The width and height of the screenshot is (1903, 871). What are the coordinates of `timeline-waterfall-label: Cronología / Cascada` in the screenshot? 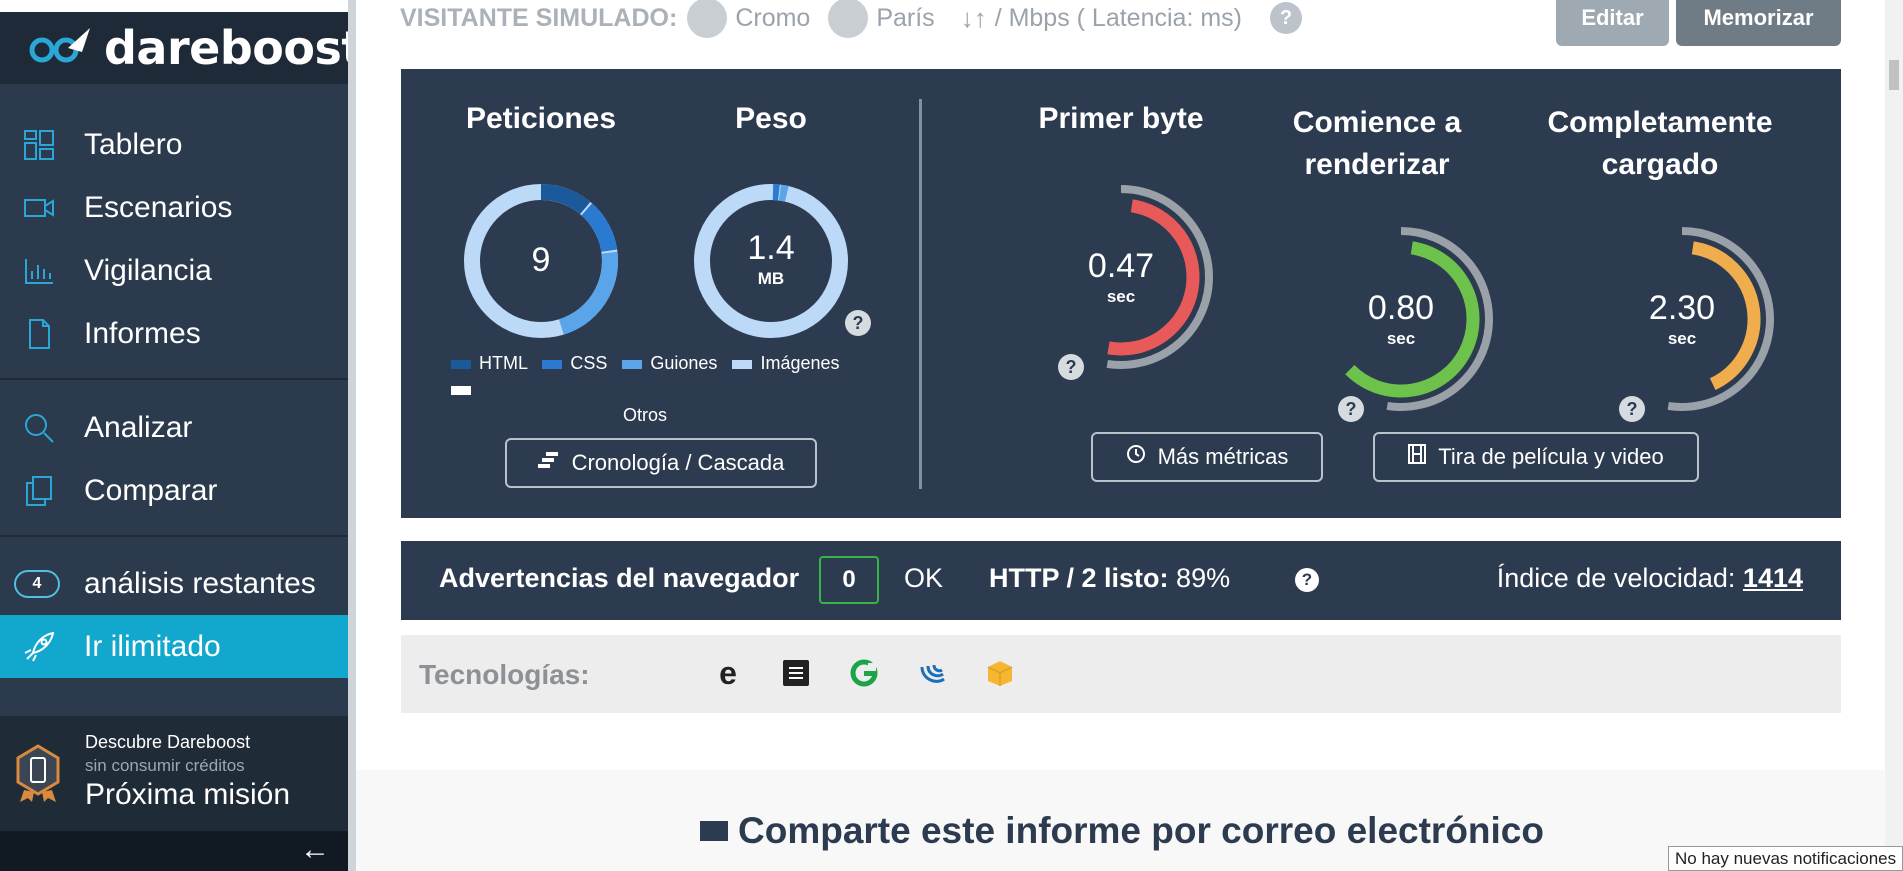 It's located at (678, 462).